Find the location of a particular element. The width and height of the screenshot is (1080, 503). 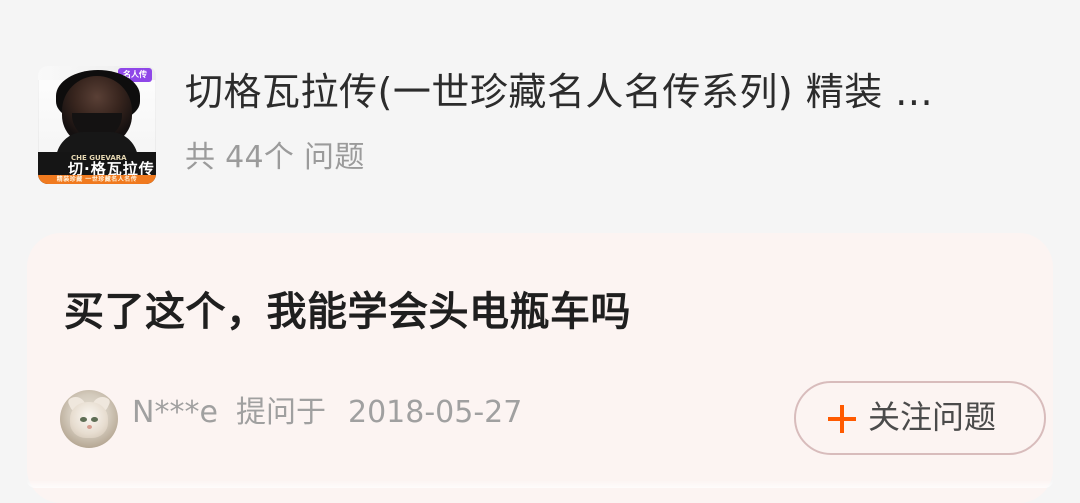

cover-title-panel: CHE GUEVARA 切·格瓦拉传 精装珍藏 一世珍藏名人名传 is located at coordinates (97, 168).